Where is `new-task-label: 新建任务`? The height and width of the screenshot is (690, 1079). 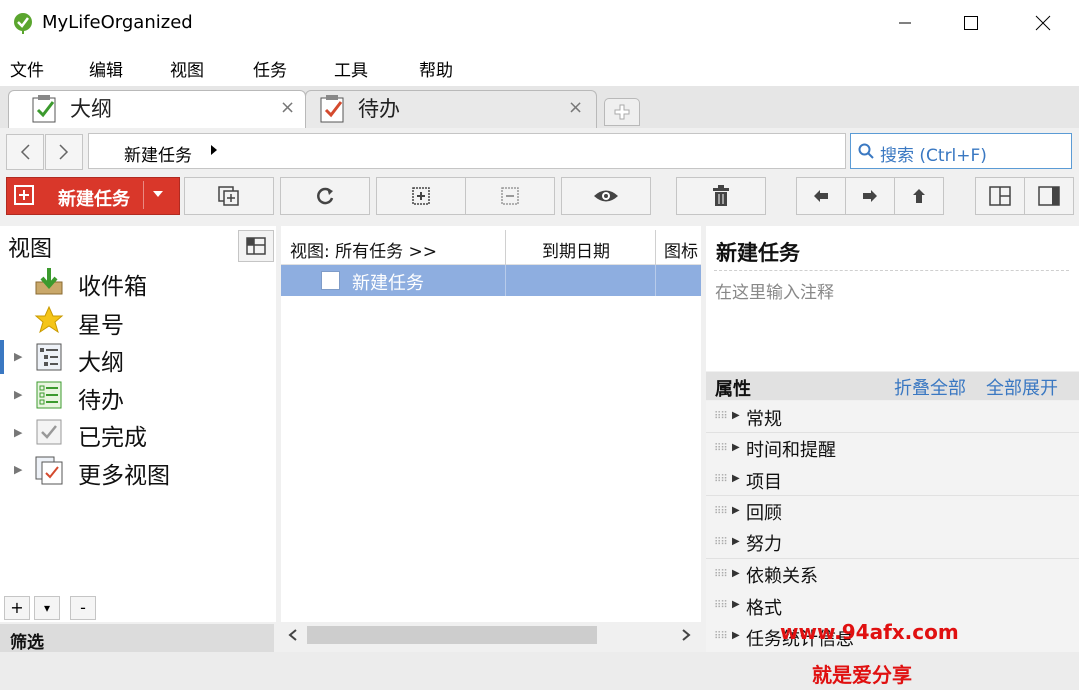 new-task-label: 新建任务 is located at coordinates (94, 199).